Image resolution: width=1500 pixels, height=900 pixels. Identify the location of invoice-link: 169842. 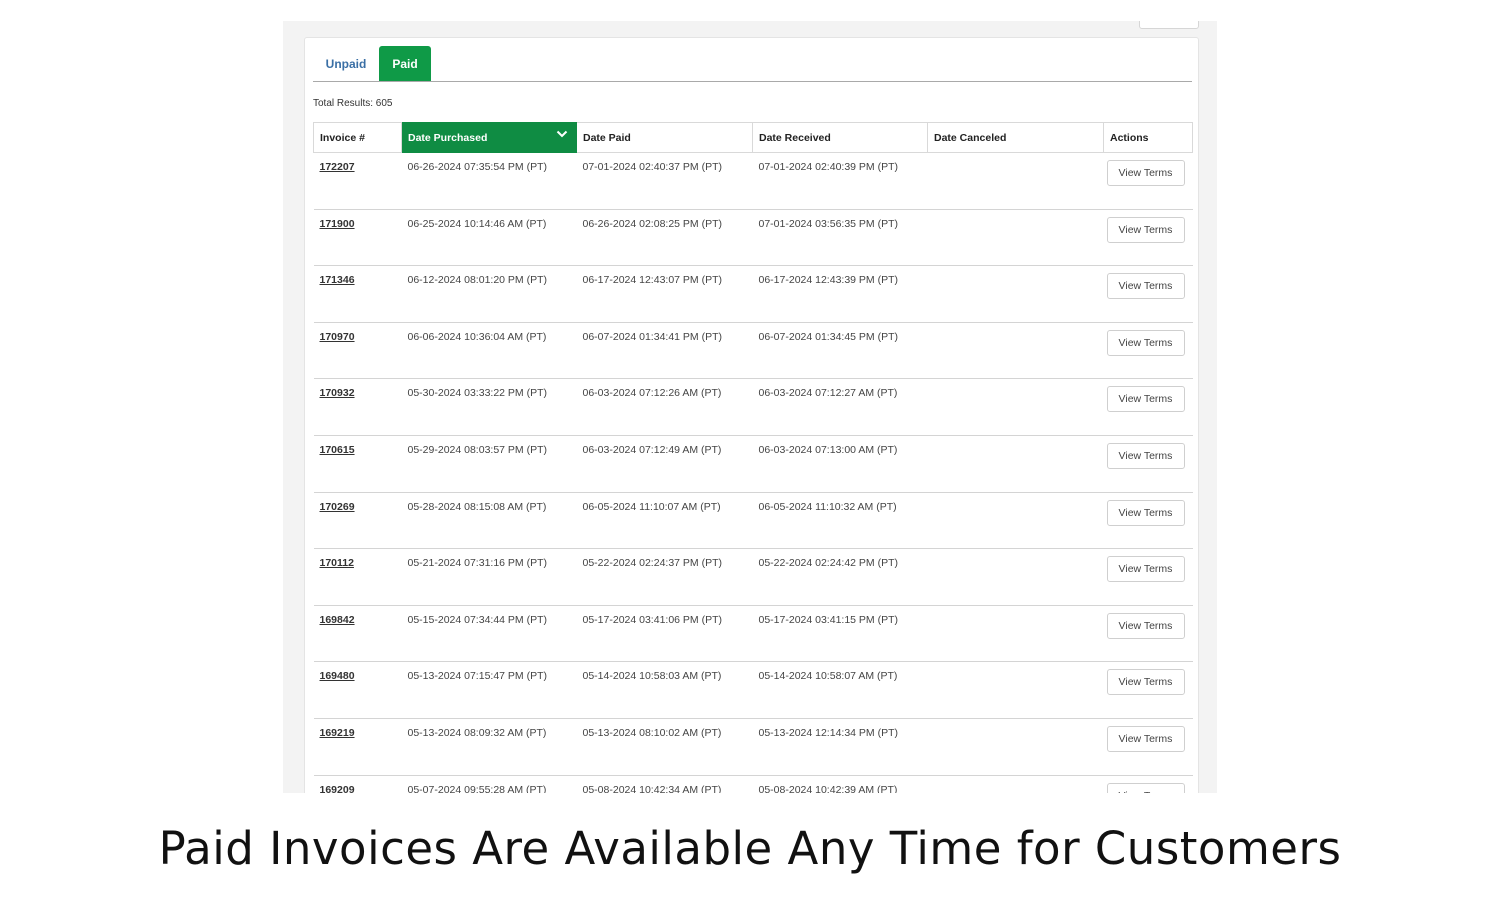
(337, 620).